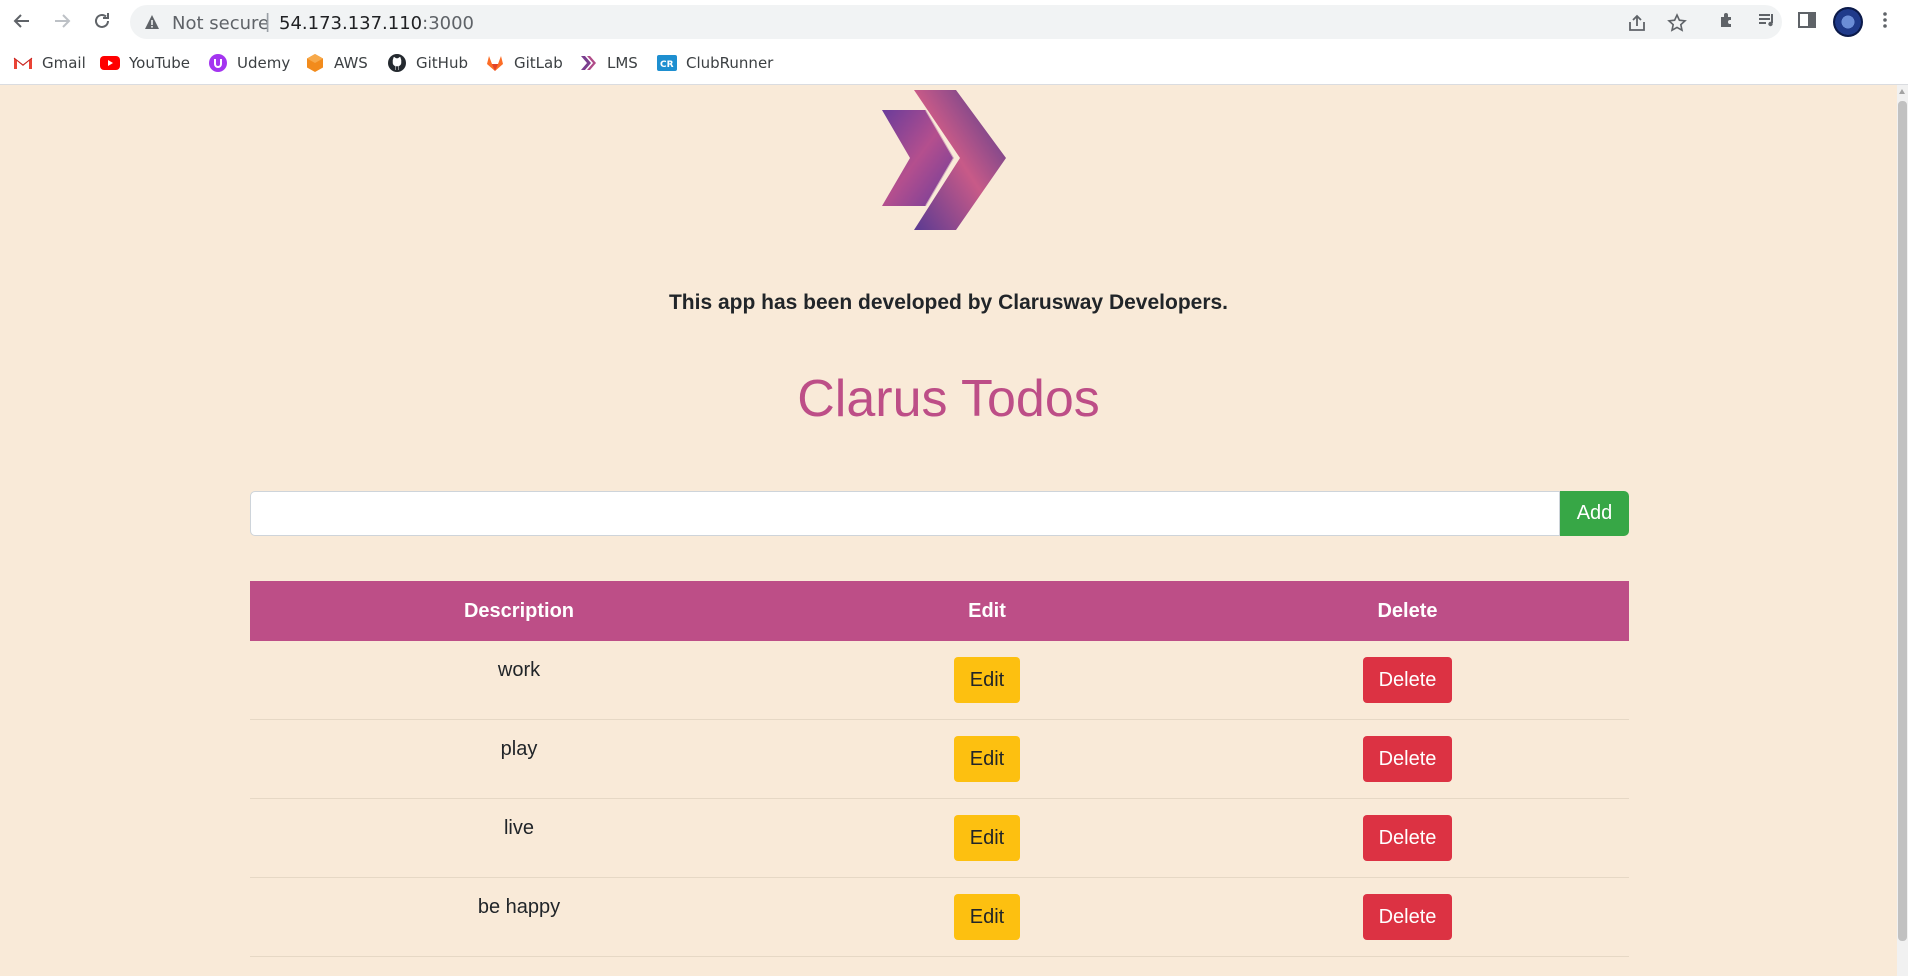 The image size is (1908, 976). I want to click on address-bar: Not secure | 54.173.137.110:3000, so click(956, 22).